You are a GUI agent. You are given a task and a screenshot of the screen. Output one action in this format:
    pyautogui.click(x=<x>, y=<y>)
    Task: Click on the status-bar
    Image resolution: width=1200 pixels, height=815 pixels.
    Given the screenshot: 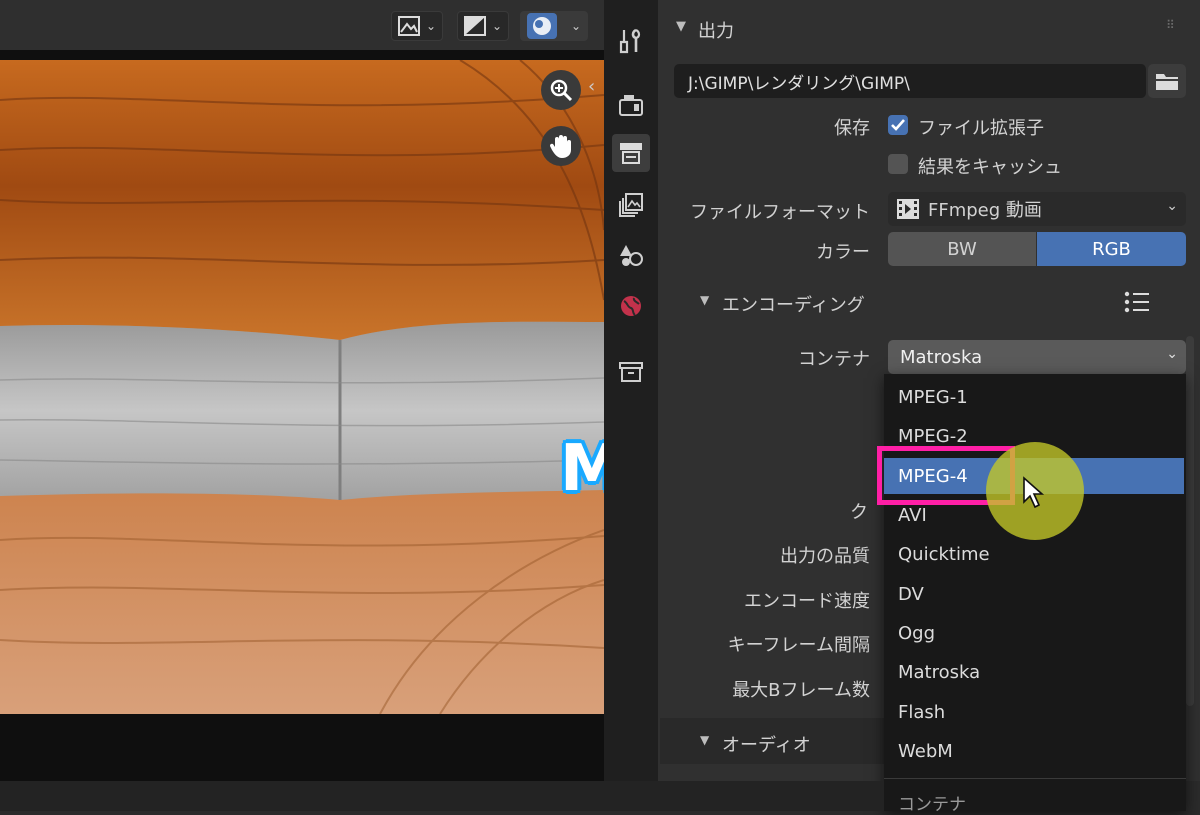 What is the action you would take?
    pyautogui.click(x=442, y=796)
    